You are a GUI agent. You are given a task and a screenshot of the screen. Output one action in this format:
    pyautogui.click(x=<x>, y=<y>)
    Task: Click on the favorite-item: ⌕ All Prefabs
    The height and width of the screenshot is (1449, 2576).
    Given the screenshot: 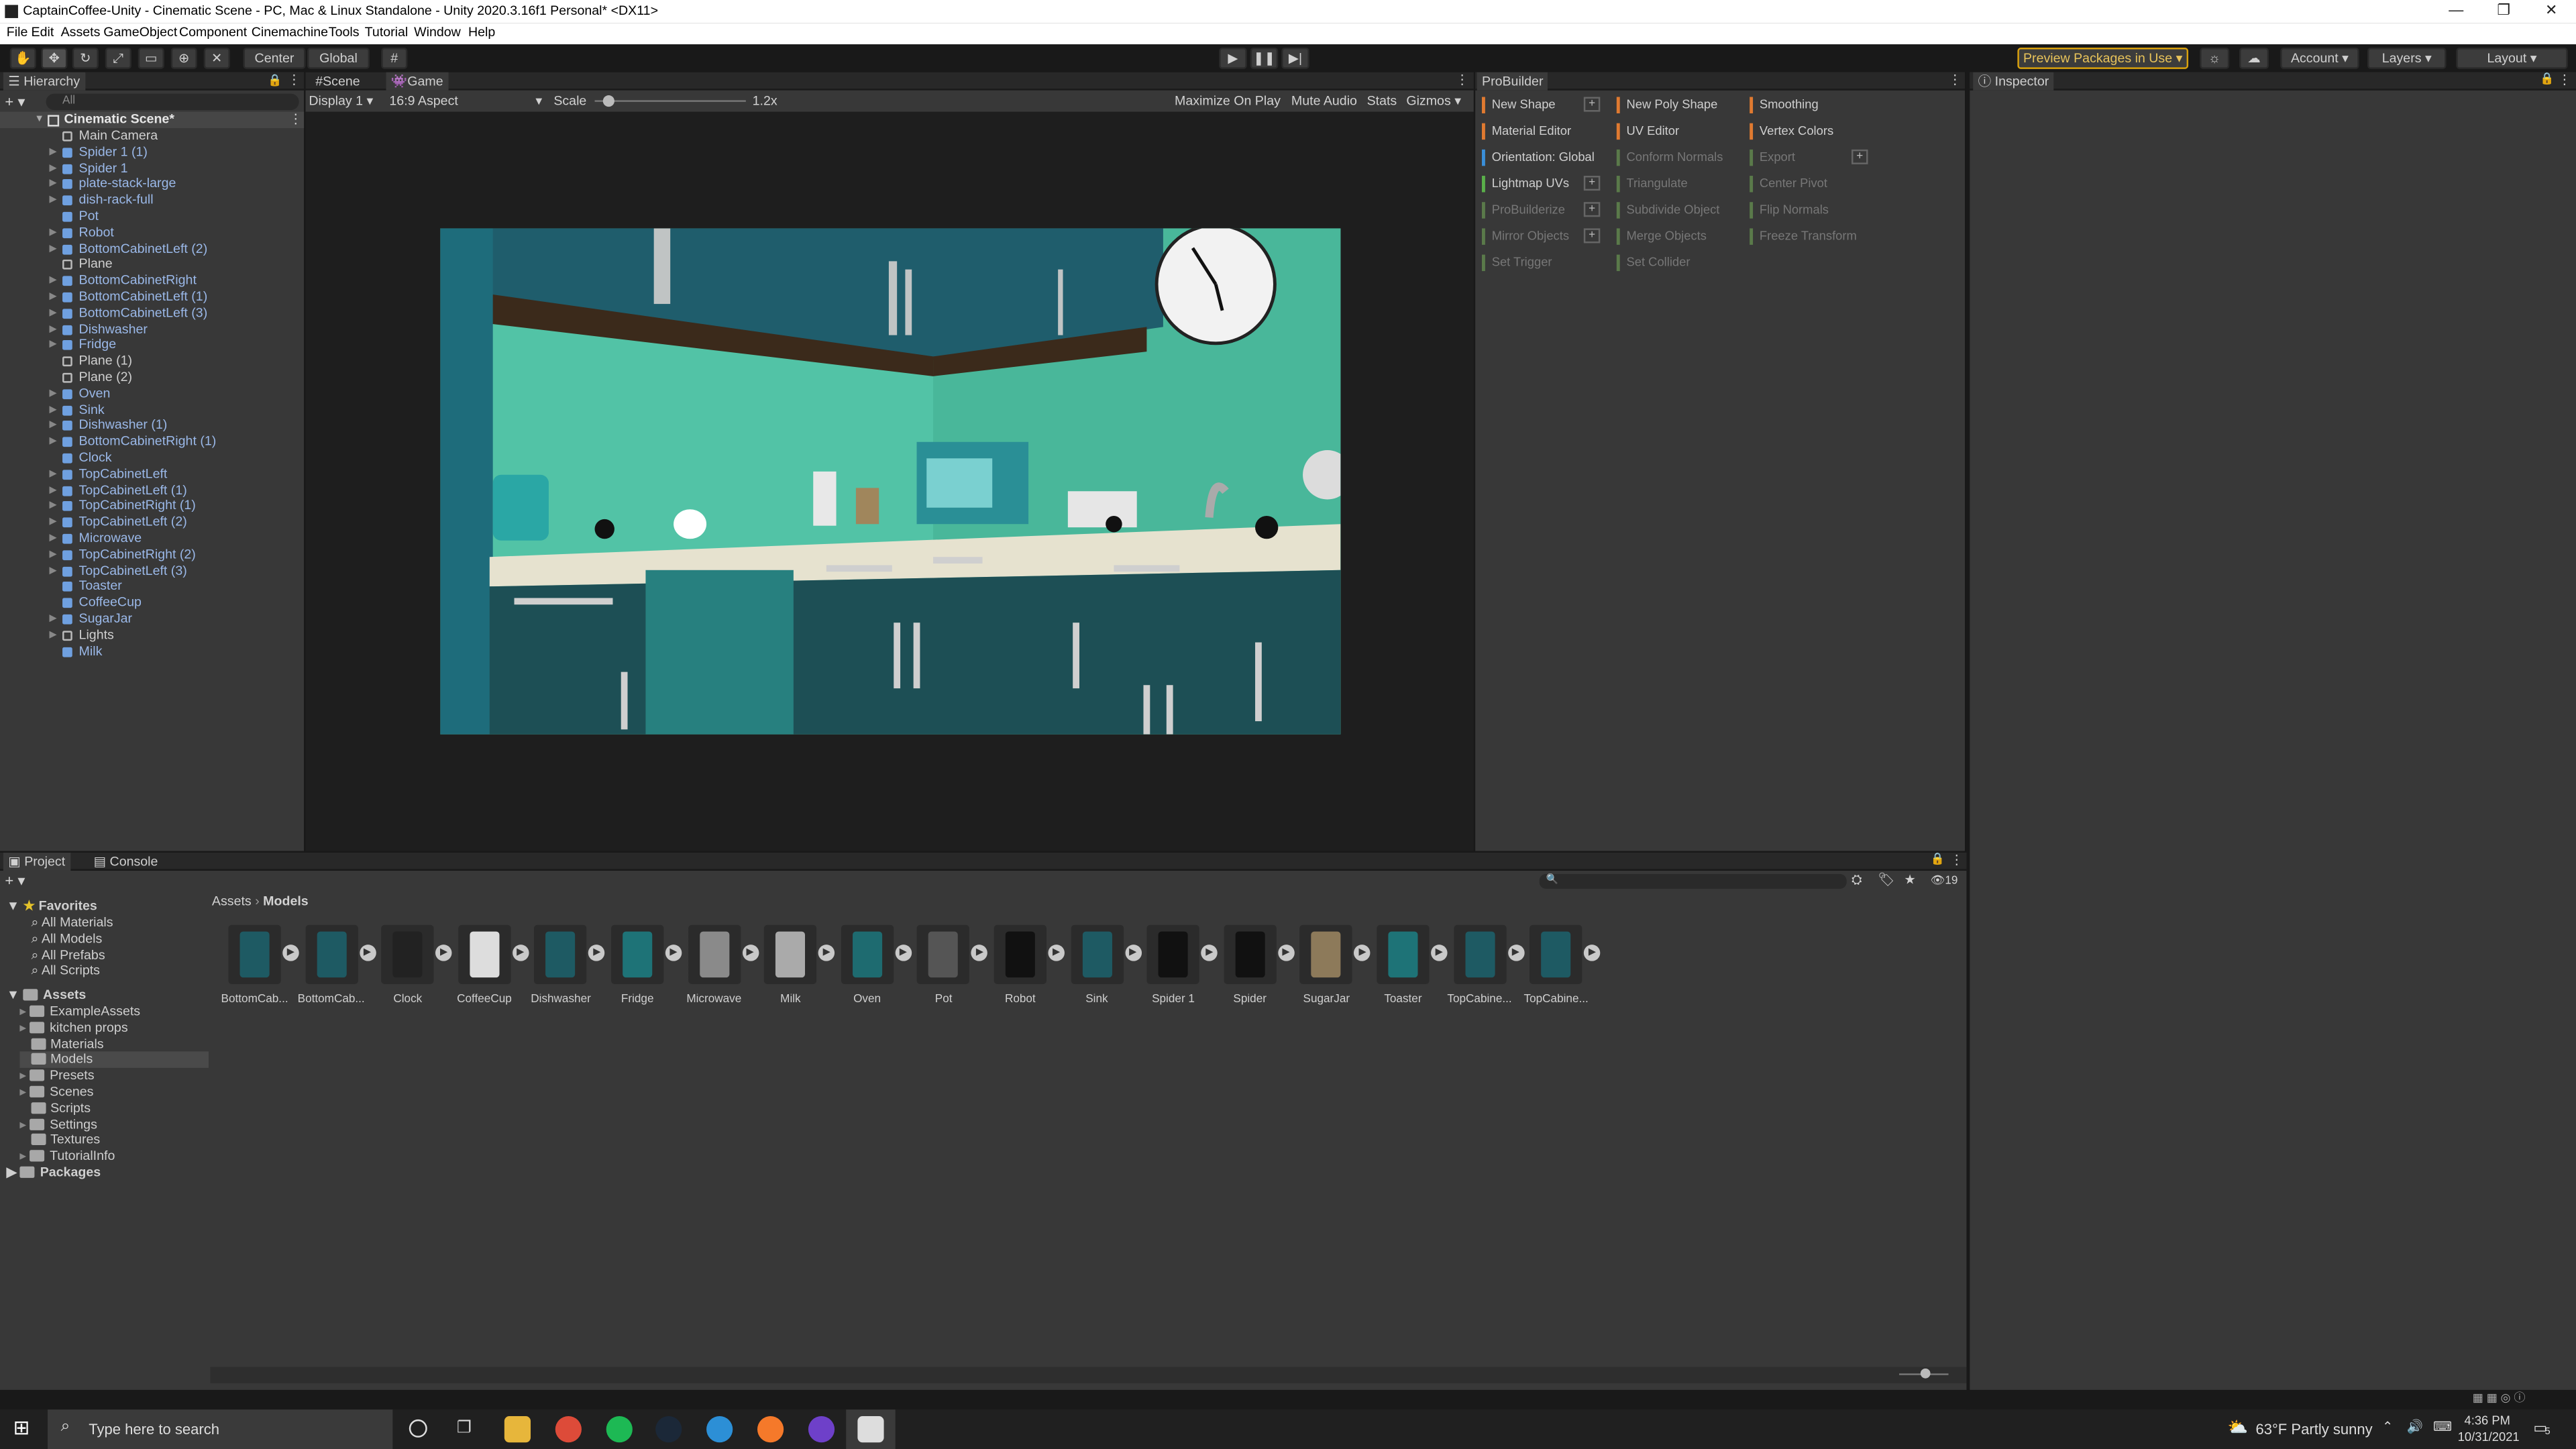 What is the action you would take?
    pyautogui.click(x=68, y=955)
    